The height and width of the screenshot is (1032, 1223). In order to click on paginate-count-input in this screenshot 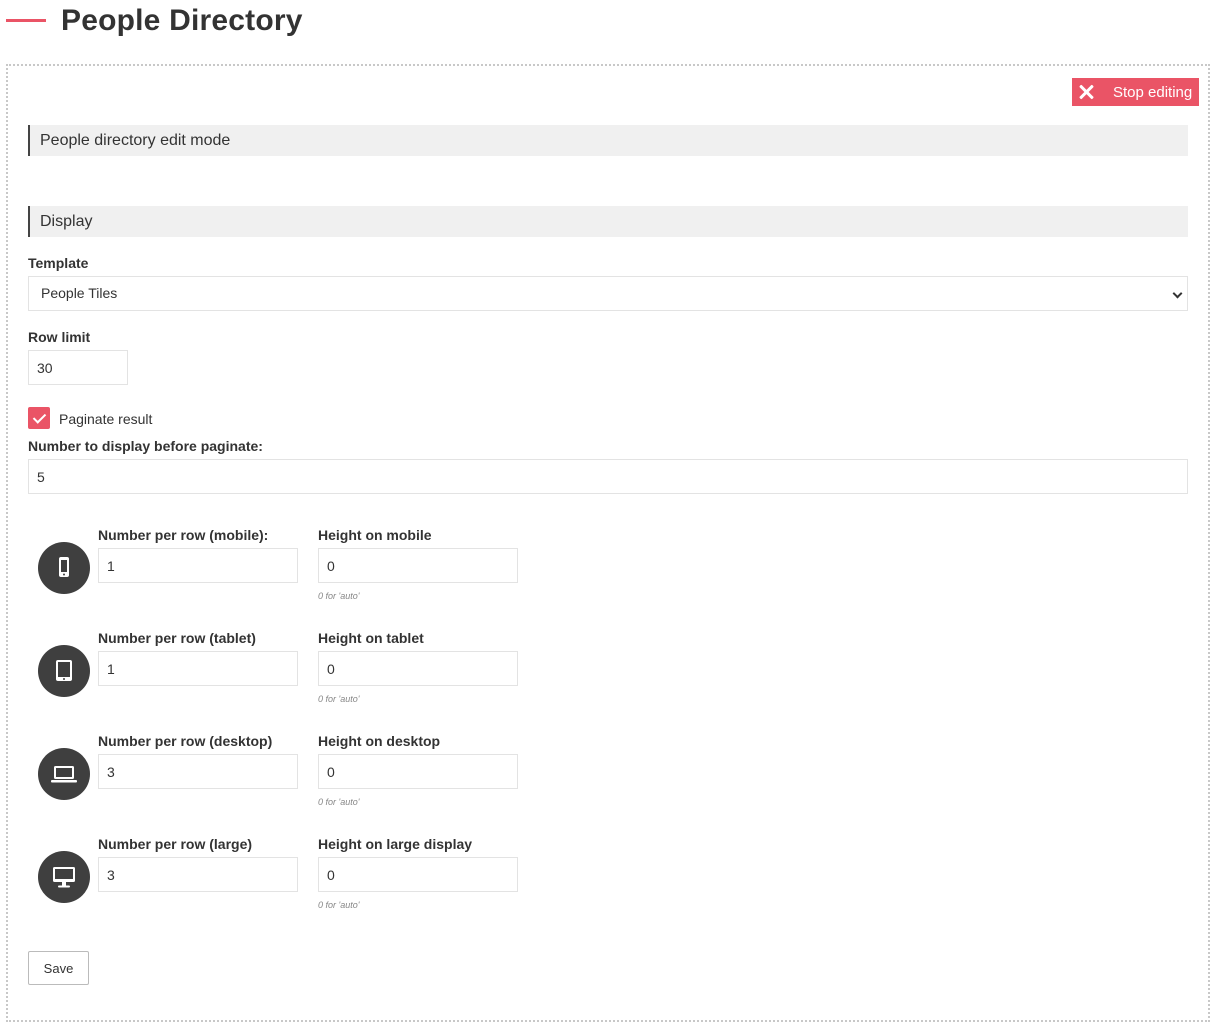, I will do `click(608, 476)`.